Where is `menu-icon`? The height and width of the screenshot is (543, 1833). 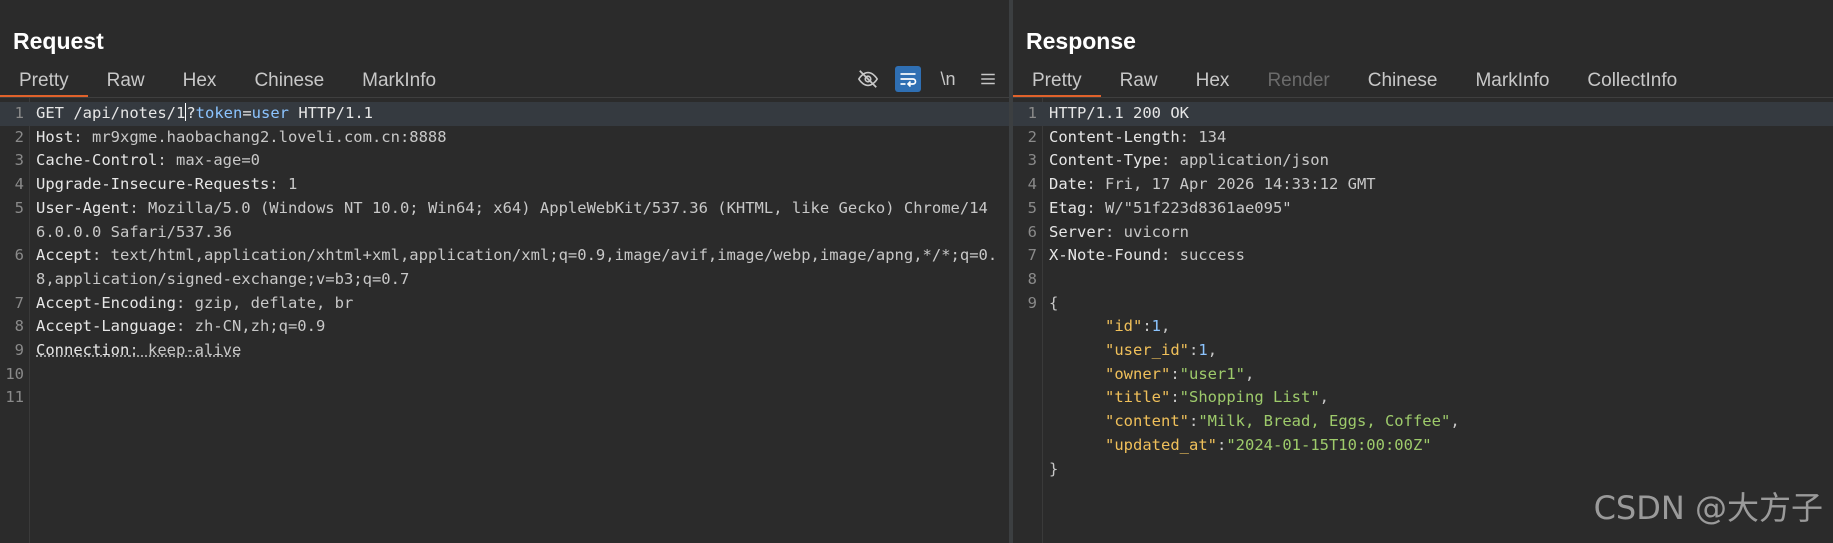 menu-icon is located at coordinates (988, 79).